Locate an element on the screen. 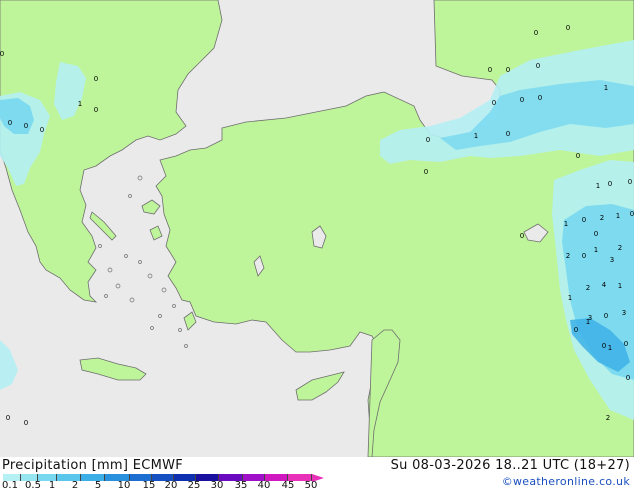 The image size is (634, 492). legend-tick-label: 5 is located at coordinates (98, 485).